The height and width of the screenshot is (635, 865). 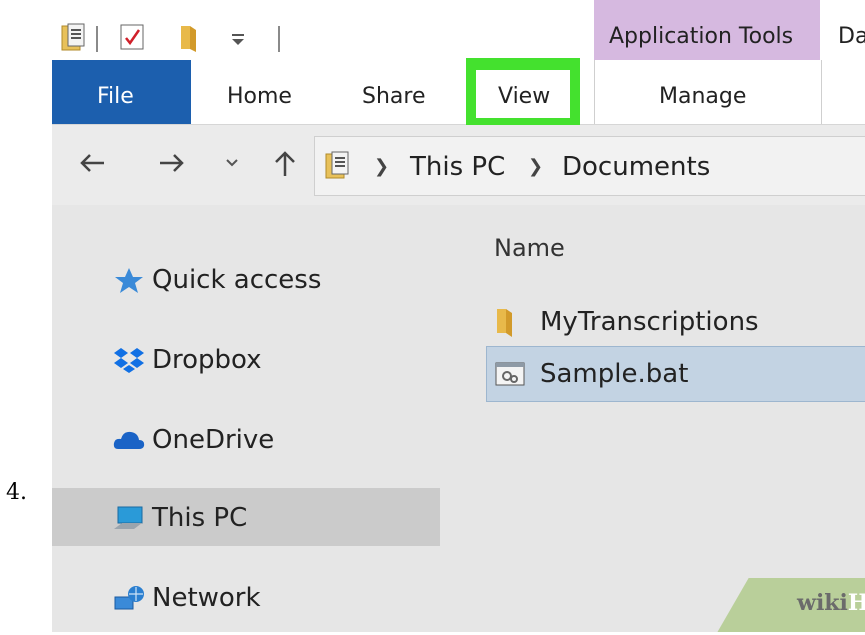 I want to click on up-arrow-icon, so click(x=285, y=167).